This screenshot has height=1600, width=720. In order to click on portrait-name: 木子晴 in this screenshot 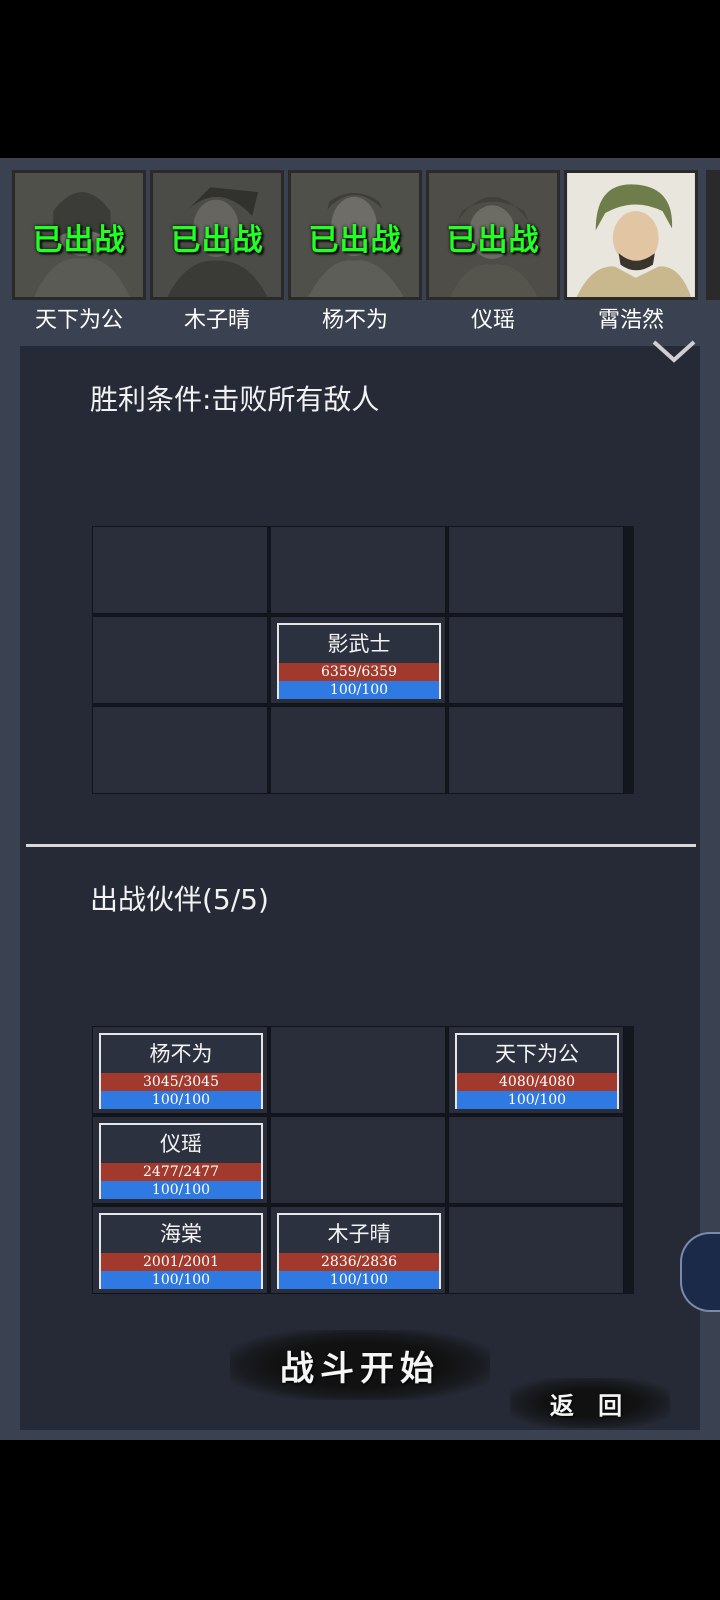, I will do `click(216, 320)`.